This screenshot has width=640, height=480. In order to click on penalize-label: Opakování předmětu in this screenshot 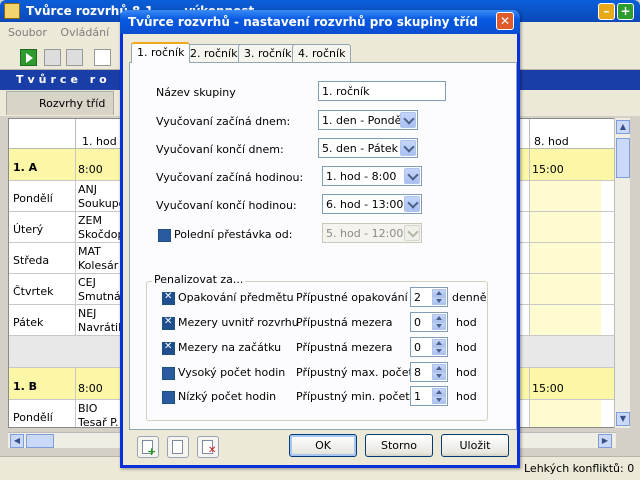, I will do `click(236, 297)`.